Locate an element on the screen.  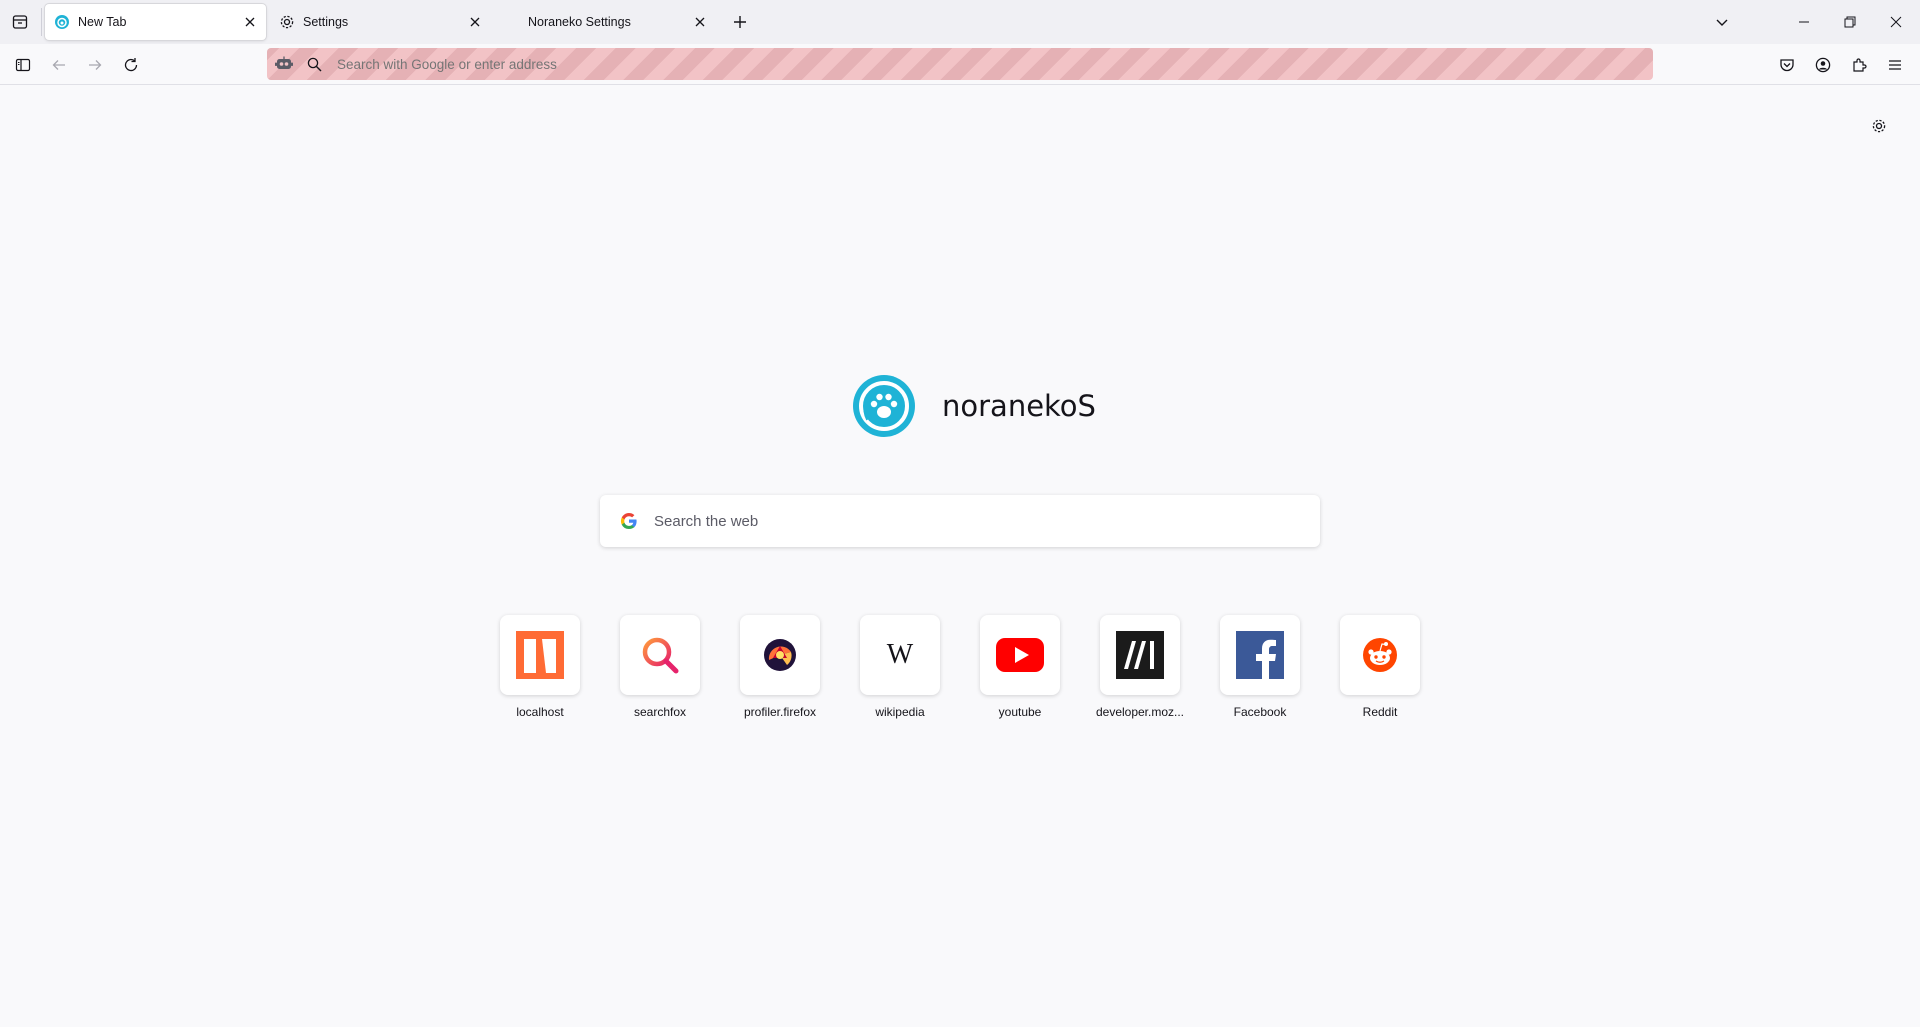
wikipedia-icon: W is located at coordinates (900, 654).